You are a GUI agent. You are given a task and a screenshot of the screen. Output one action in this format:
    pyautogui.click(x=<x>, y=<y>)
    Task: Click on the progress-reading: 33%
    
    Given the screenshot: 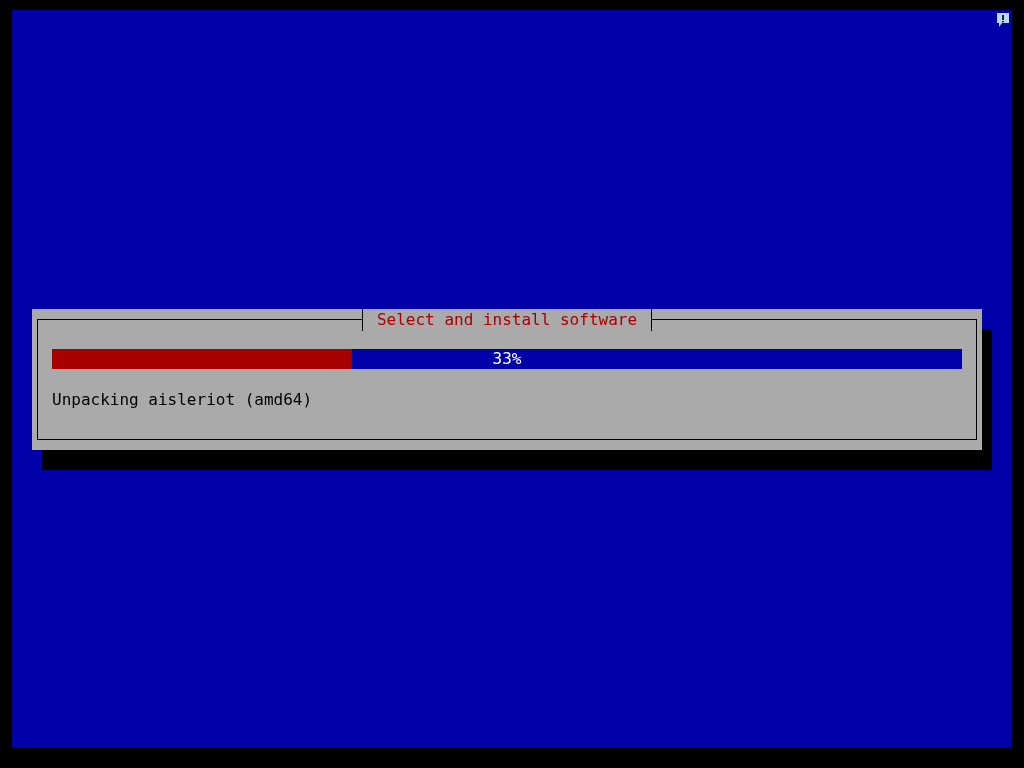 What is the action you would take?
    pyautogui.click(x=507, y=358)
    